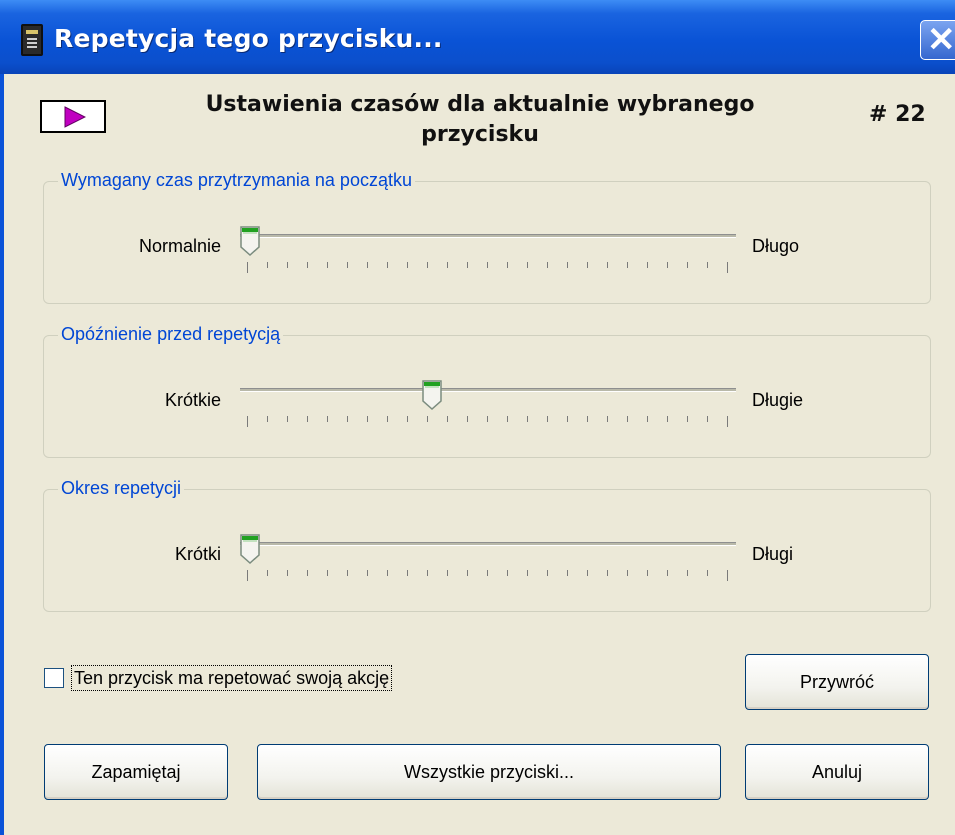 This screenshot has width=955, height=835. Describe the element at coordinates (897, 114) in the screenshot. I see `button-number: # 22` at that location.